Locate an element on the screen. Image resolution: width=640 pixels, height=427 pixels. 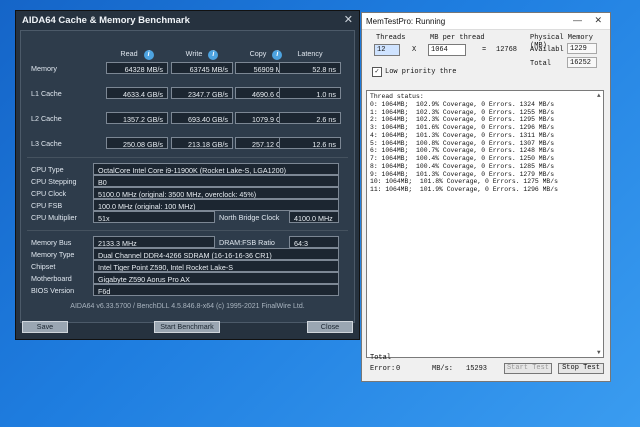
memory-bus-value: 2133.3 MHz is located at coordinates (154, 242).